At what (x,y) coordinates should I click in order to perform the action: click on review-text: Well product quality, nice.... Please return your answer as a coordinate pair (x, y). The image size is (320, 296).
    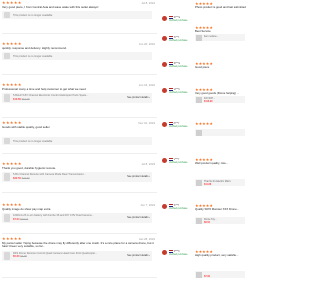
    Looking at the image, I should click on (212, 163).